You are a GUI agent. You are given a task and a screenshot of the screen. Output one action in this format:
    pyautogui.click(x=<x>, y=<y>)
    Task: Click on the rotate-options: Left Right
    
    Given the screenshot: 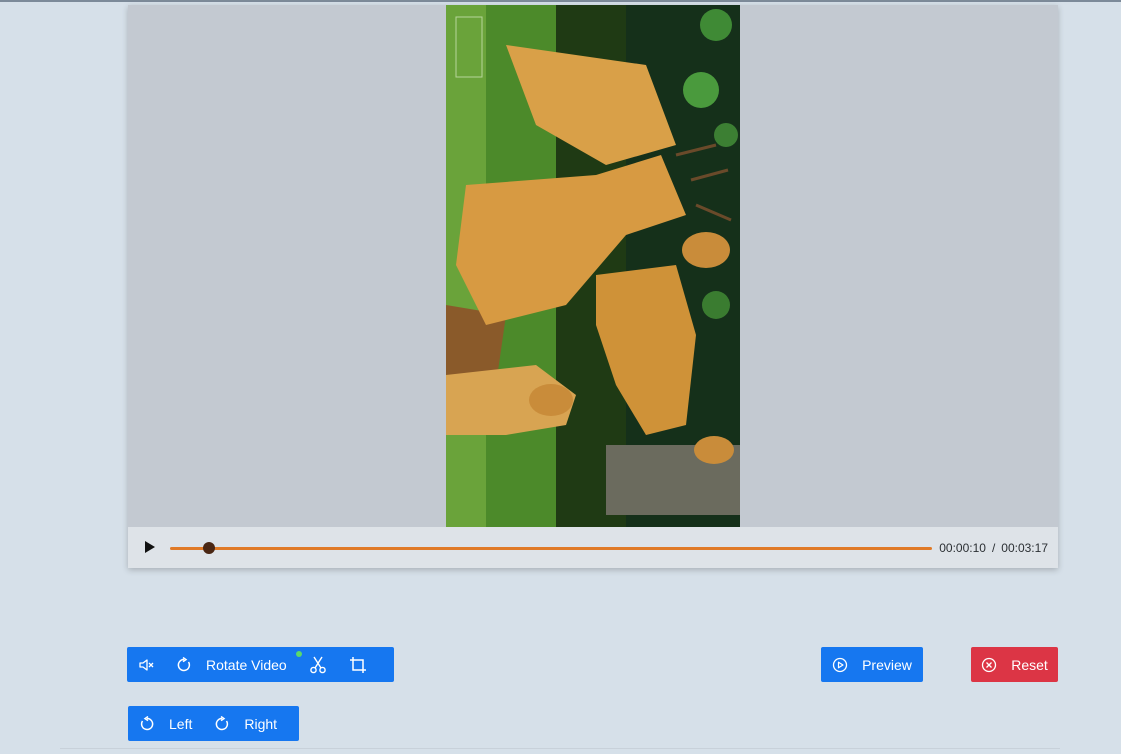 What is the action you would take?
    pyautogui.click(x=213, y=723)
    